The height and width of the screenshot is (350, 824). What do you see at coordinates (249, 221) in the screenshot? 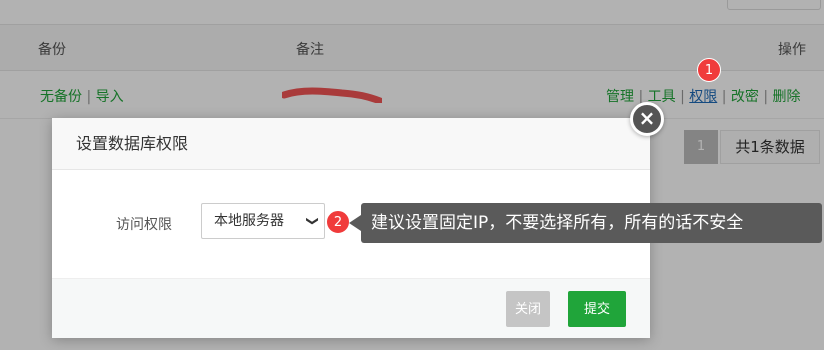
I see `select-value: 本地服务器` at bounding box center [249, 221].